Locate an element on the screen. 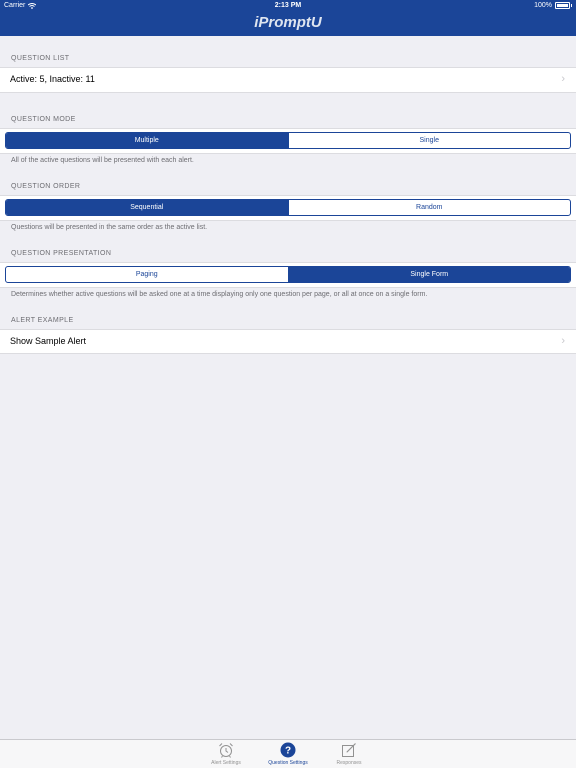 The height and width of the screenshot is (768, 576). tab-question-settings-label: Question Settings is located at coordinates (288, 763).